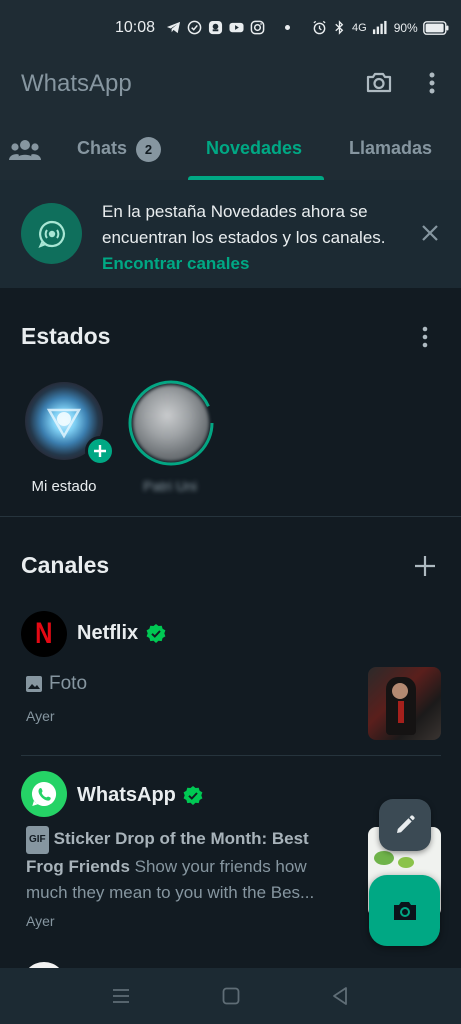  I want to click on avatar, so click(171, 423).